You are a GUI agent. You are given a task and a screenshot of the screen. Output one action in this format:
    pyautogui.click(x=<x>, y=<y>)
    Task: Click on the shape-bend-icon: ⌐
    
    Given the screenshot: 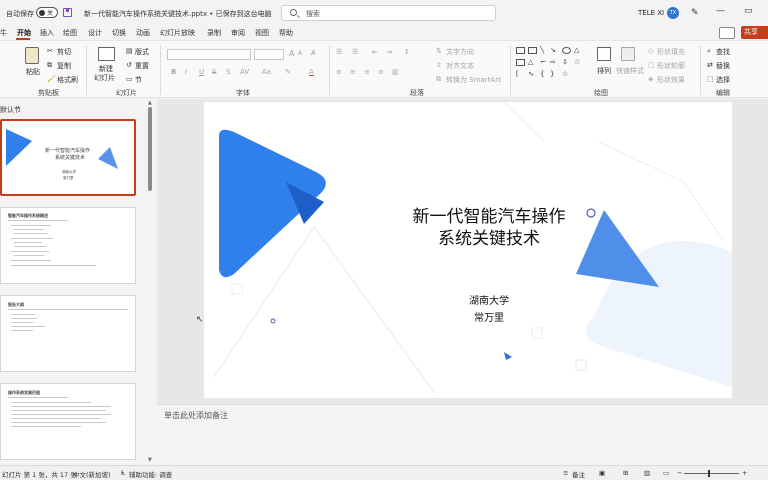 What is the action you would take?
    pyautogui.click(x=543, y=62)
    